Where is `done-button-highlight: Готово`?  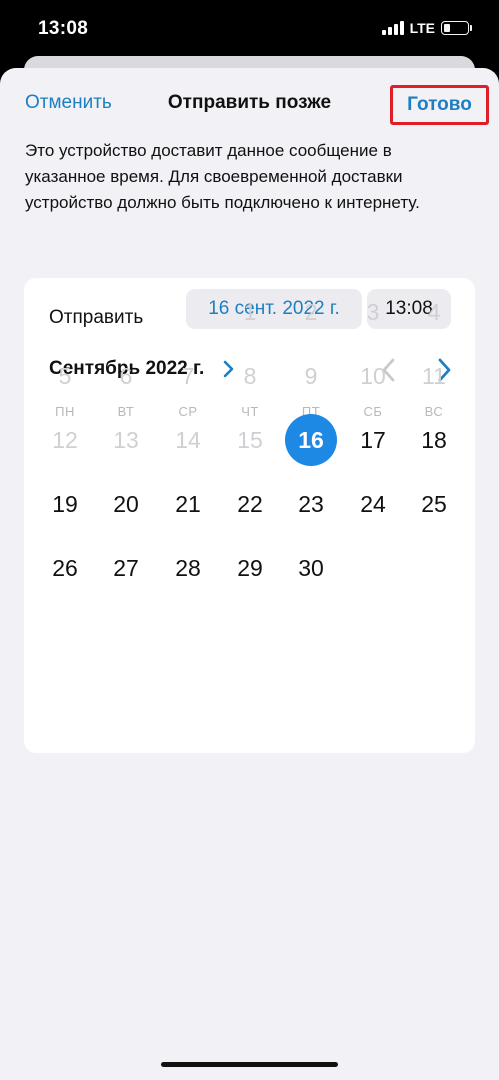 done-button-highlight: Готово is located at coordinates (439, 105).